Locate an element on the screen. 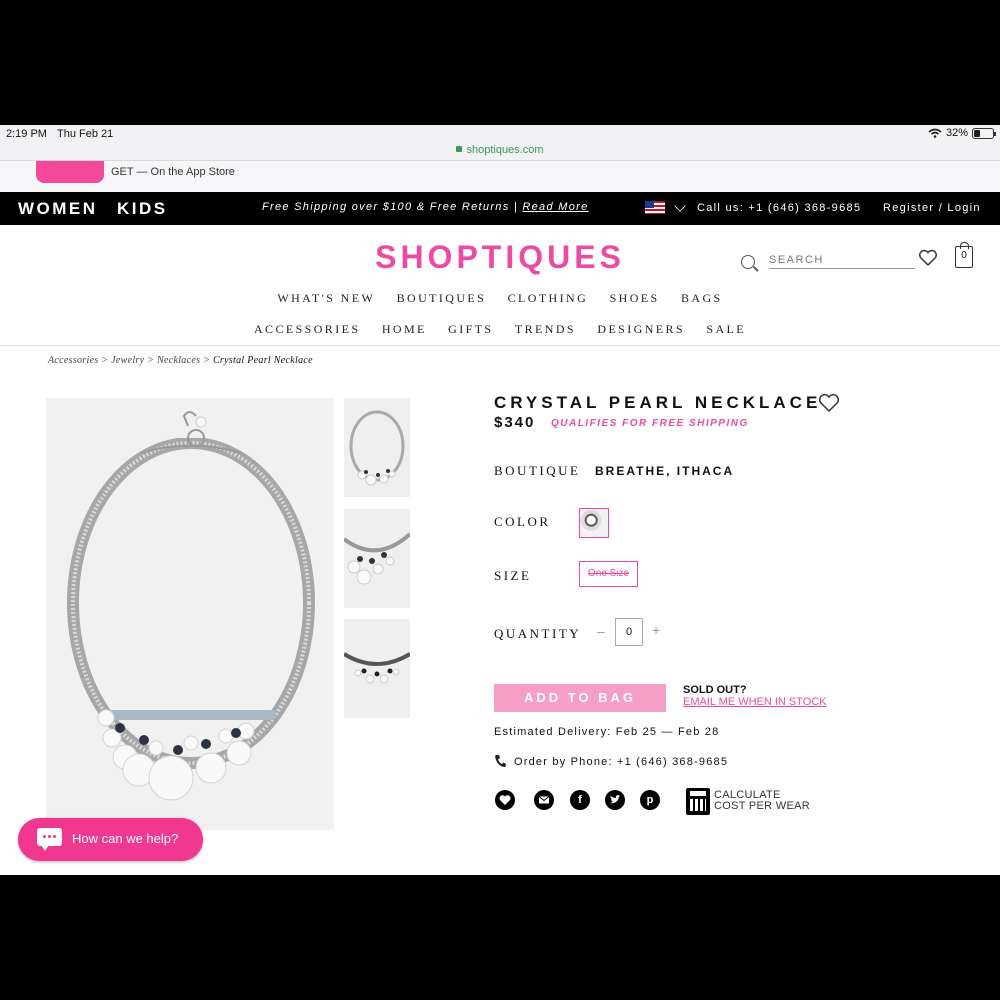  register-login-link: Register / Login is located at coordinates (932, 208).